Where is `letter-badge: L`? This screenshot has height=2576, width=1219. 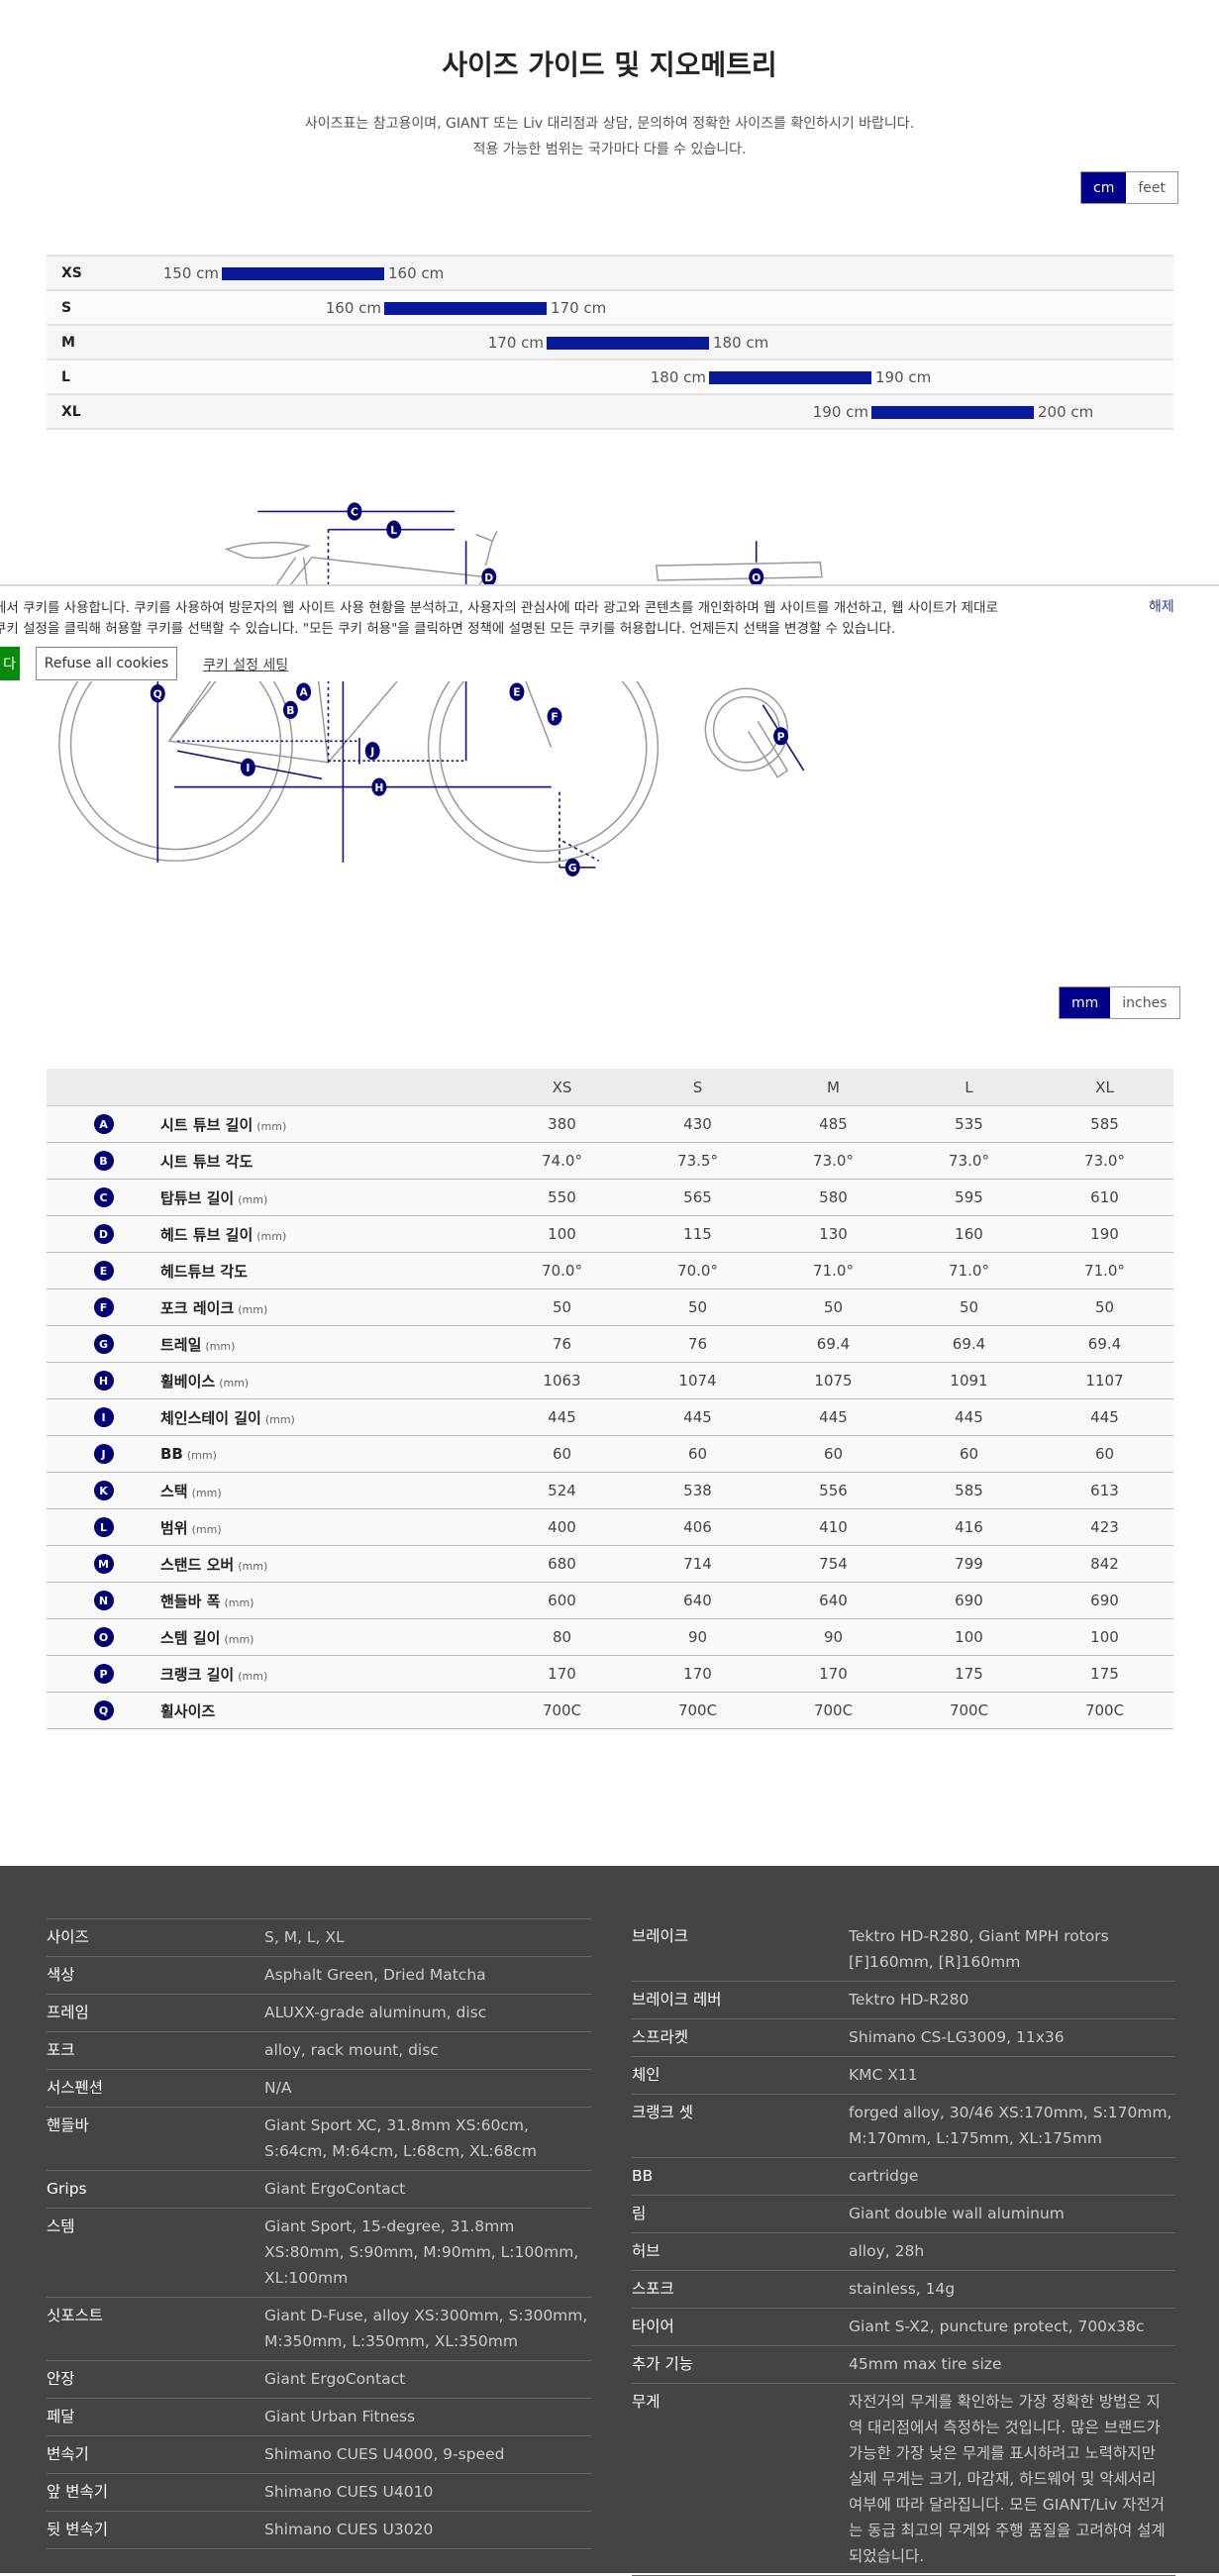 letter-badge: L is located at coordinates (103, 1527).